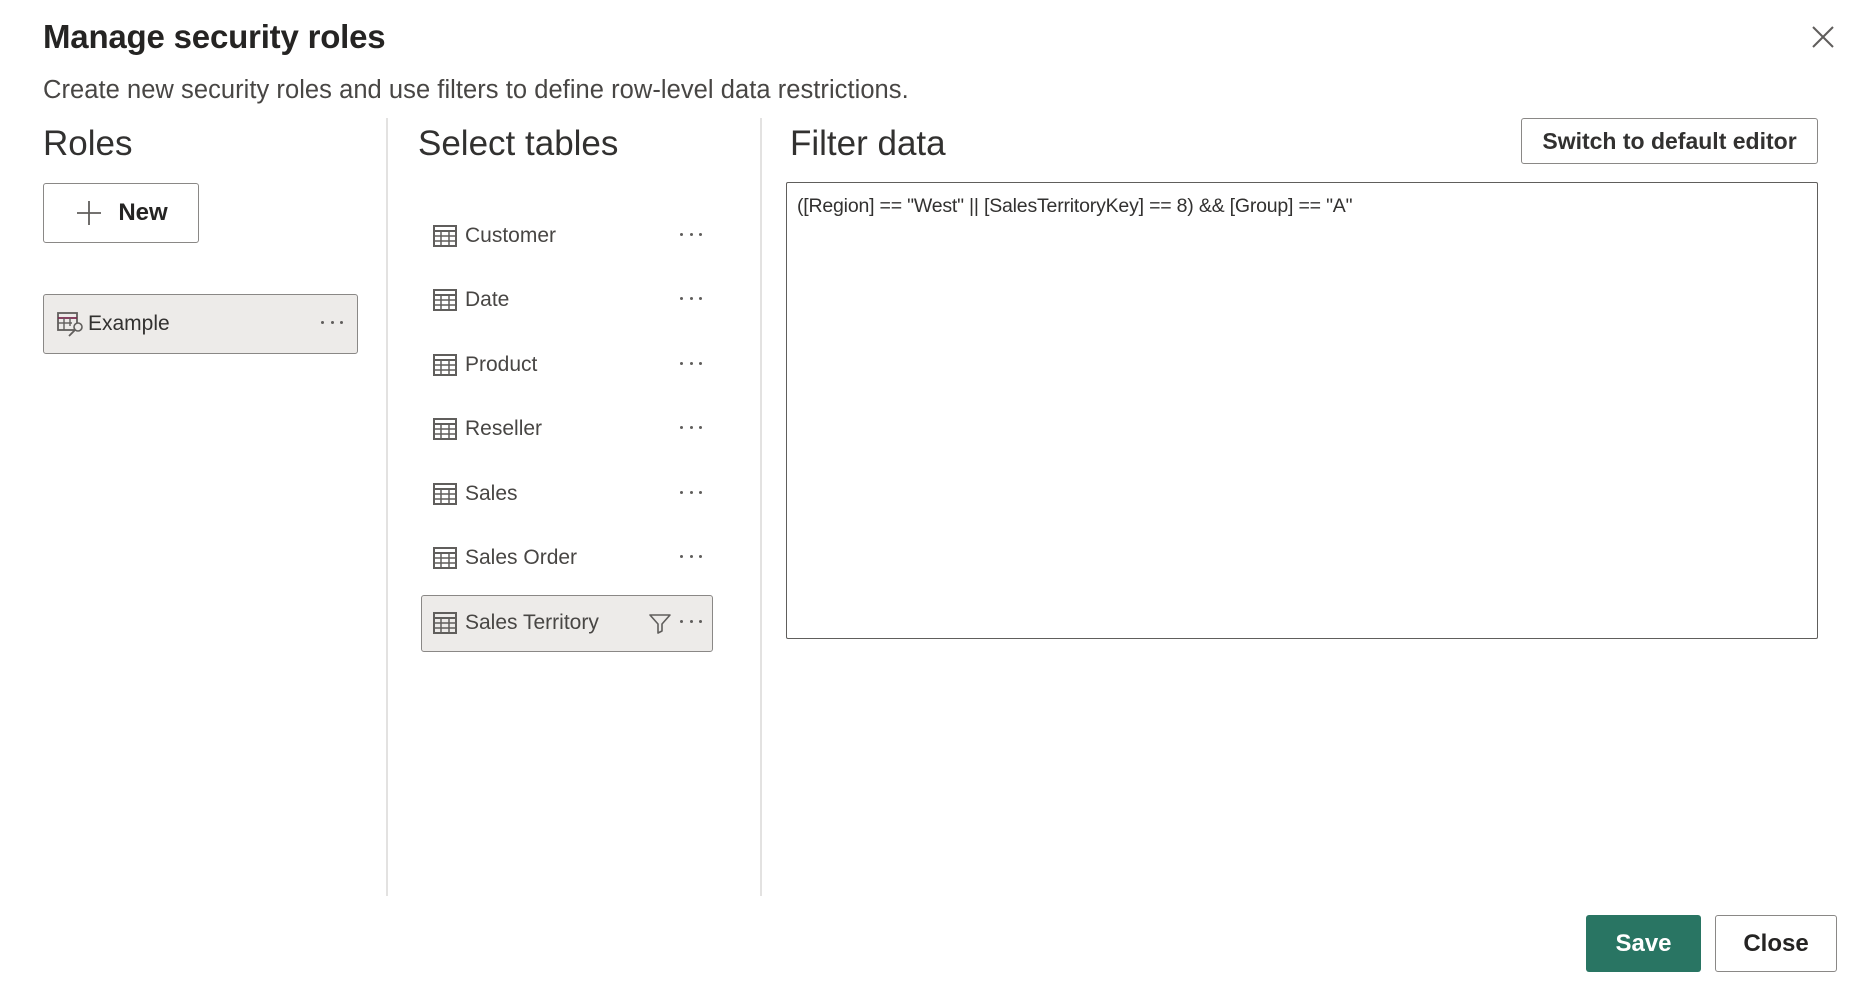 The width and height of the screenshot is (1872, 984). I want to click on switch-to-default-editor-button: Switch to default editor, so click(1669, 141).